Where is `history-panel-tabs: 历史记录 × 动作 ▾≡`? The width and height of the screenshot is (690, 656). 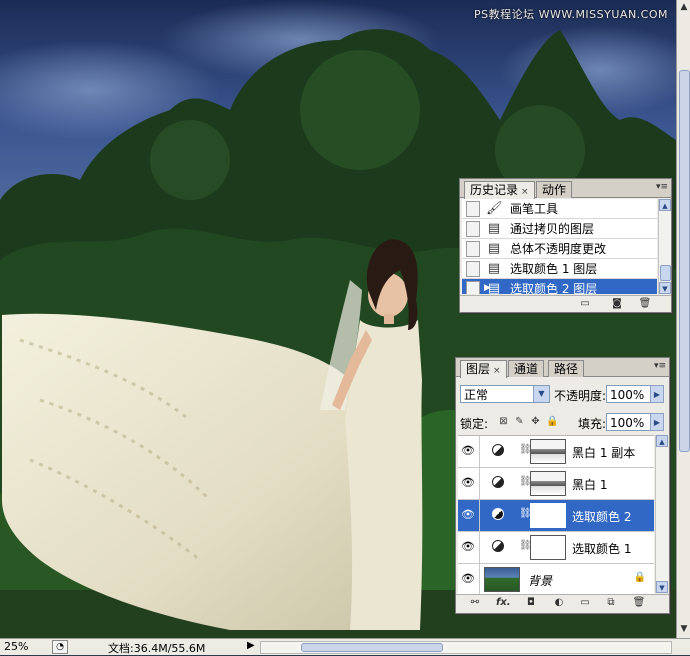 history-panel-tabs: 历史记录 × 动作 ▾≡ is located at coordinates (565, 189).